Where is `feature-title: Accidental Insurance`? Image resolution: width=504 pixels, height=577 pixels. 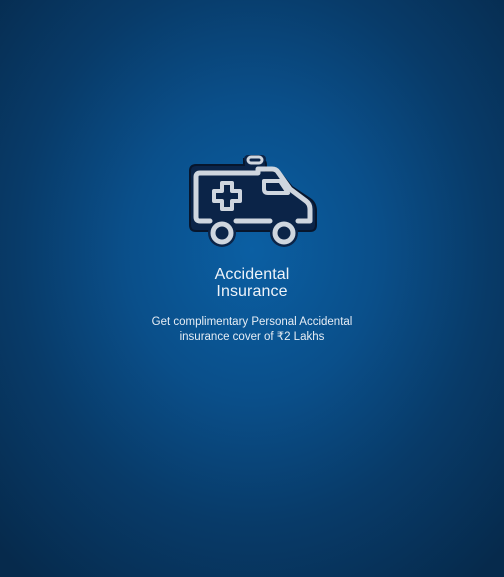
feature-title: Accidental Insurance is located at coordinates (252, 283).